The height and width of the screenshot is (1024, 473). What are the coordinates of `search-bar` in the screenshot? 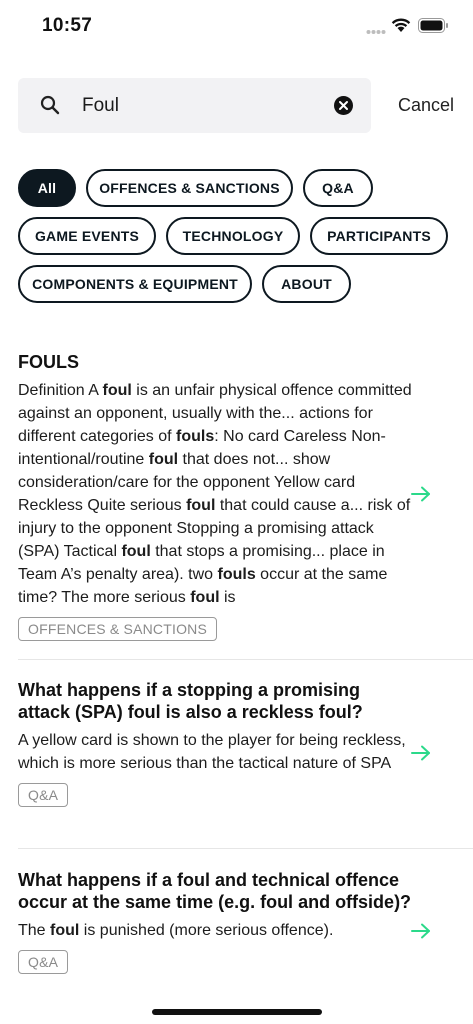 It's located at (194, 105).